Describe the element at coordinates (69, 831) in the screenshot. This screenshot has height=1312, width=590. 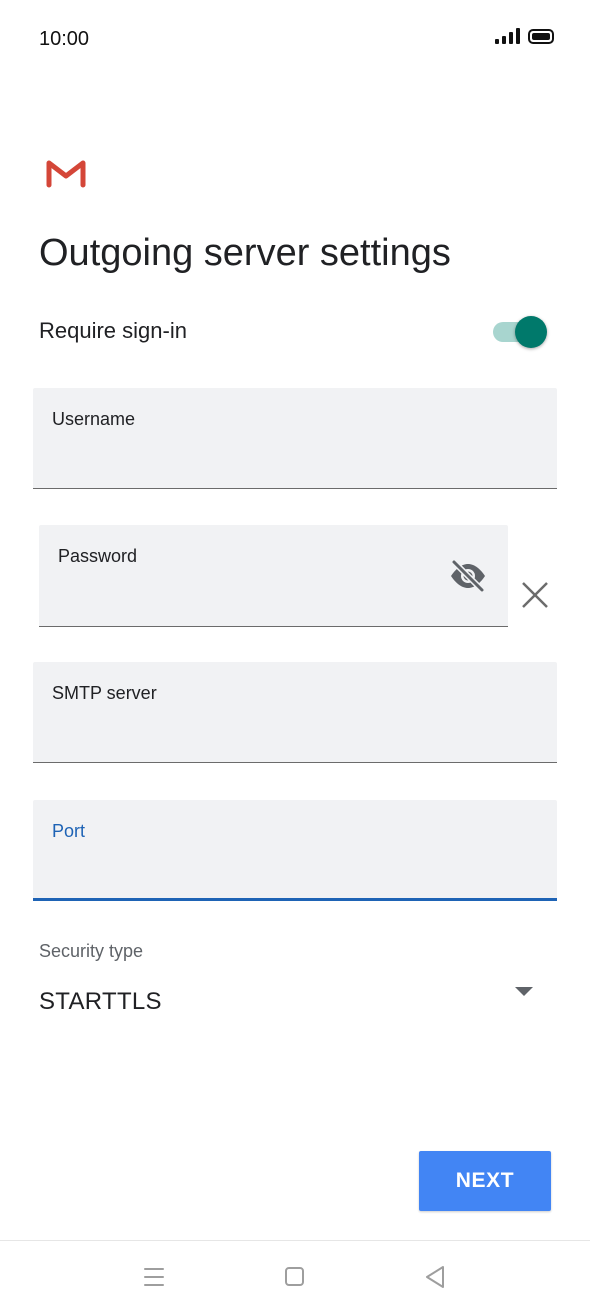
I see `port-label: Port` at that location.